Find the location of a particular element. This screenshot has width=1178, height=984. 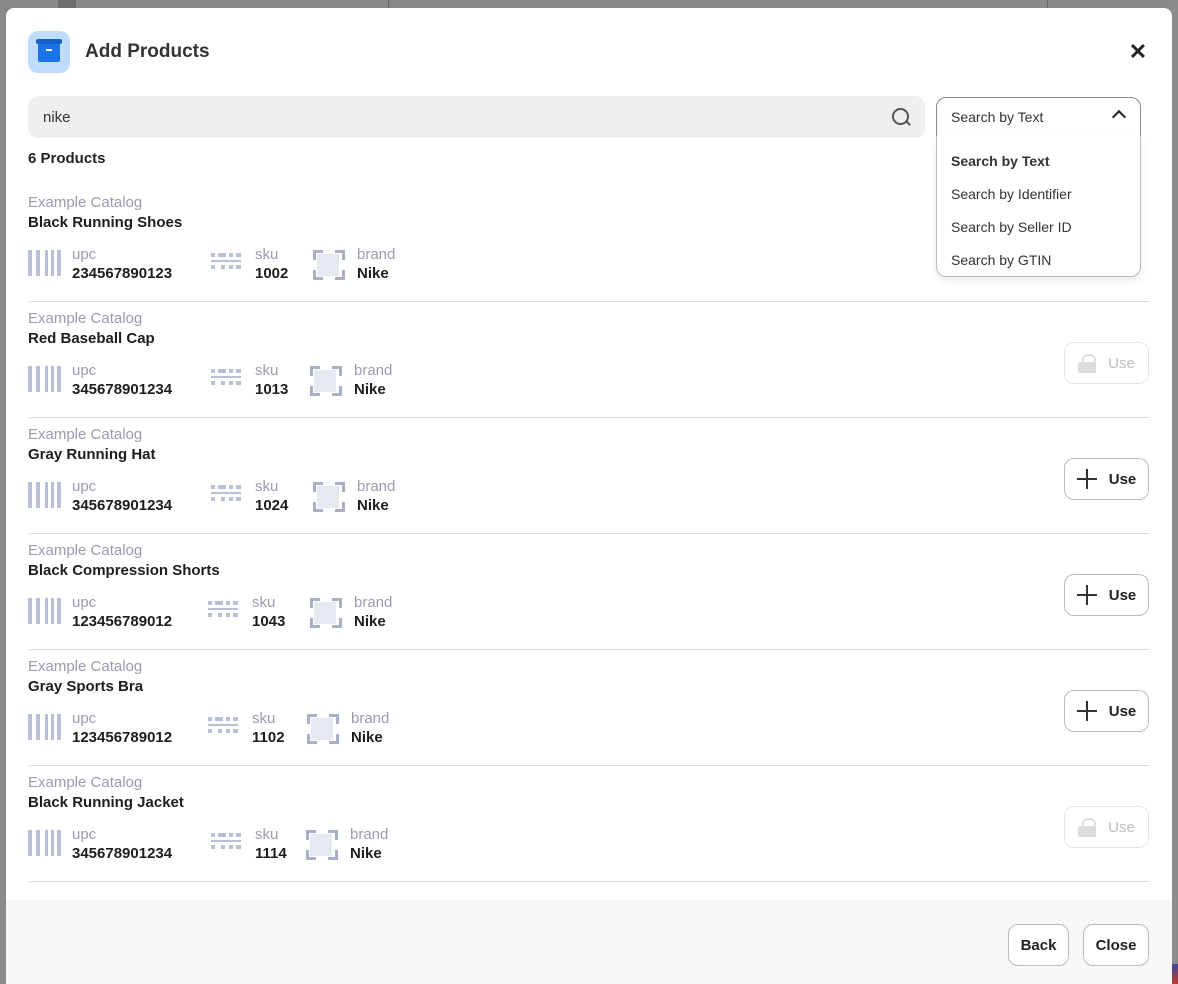

upc-attribute: upc 234567890123 is located at coordinates (100, 264).